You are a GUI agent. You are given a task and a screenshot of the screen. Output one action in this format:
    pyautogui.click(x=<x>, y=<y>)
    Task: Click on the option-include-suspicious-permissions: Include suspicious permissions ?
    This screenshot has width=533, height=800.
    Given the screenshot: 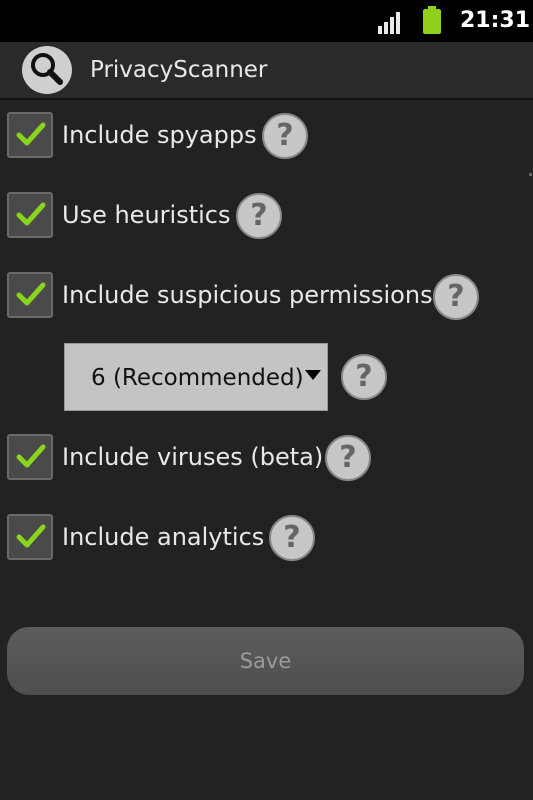 What is the action you would take?
    pyautogui.click(x=266, y=298)
    